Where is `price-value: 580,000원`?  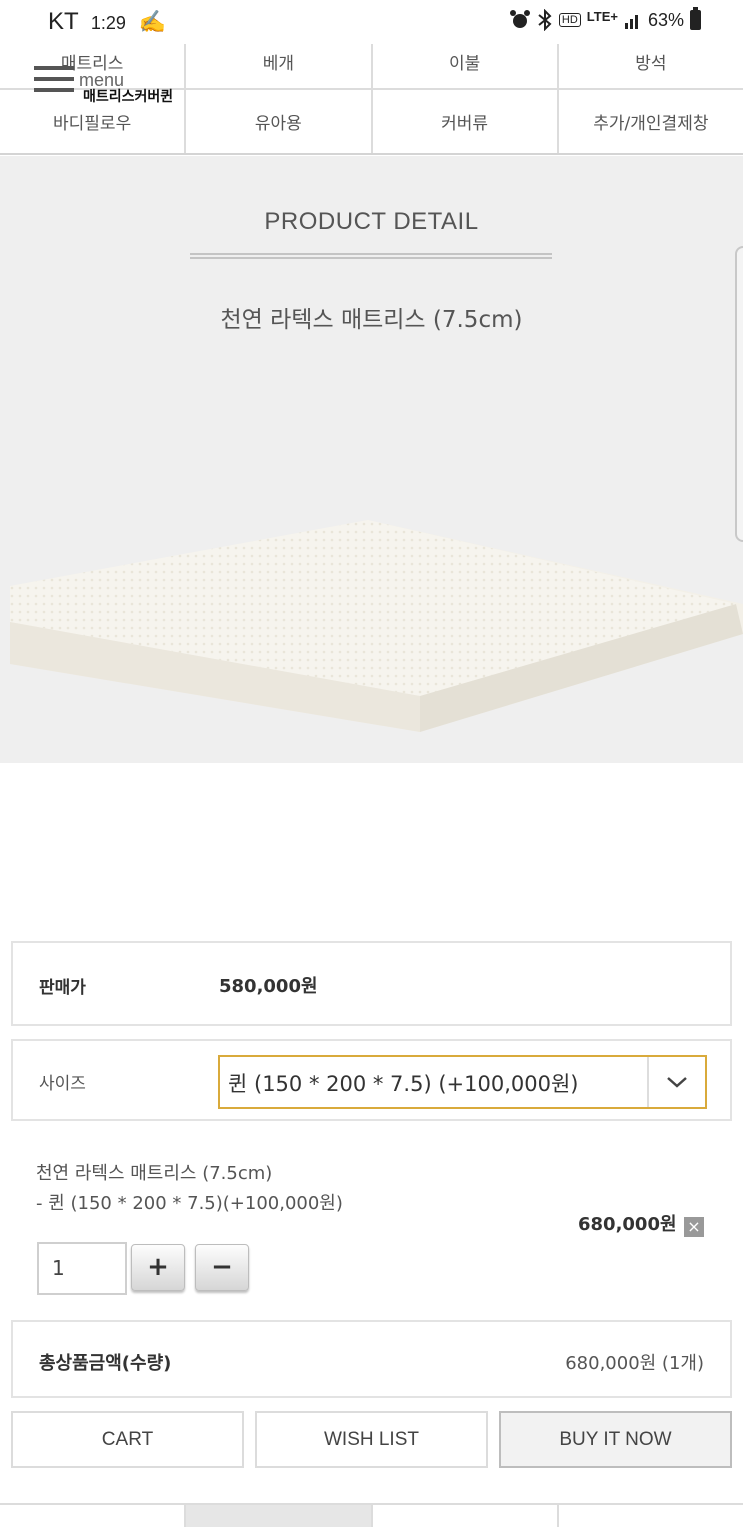 price-value: 580,000원 is located at coordinates (268, 986).